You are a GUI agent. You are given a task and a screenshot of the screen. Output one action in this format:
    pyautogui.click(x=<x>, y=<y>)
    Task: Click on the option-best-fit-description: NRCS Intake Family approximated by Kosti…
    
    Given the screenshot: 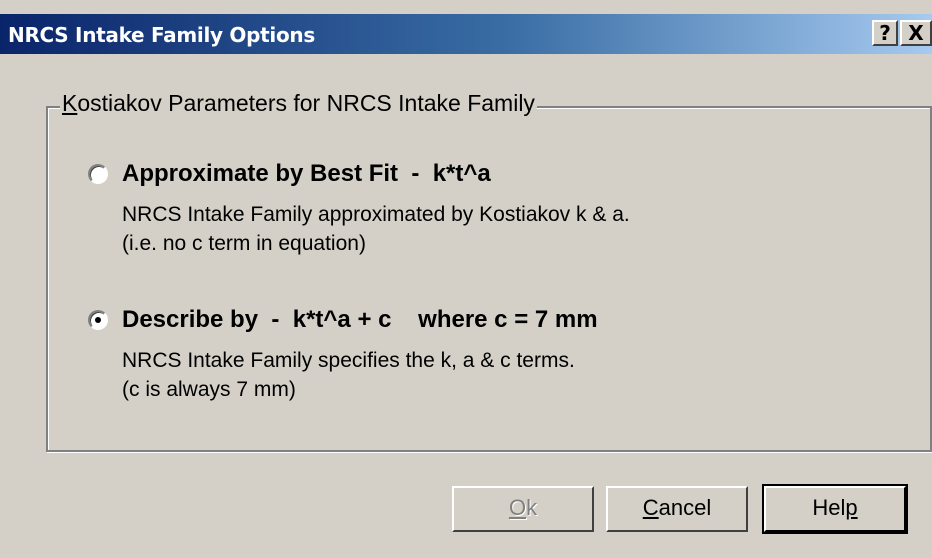 What is the action you would take?
    pyautogui.click(x=376, y=229)
    